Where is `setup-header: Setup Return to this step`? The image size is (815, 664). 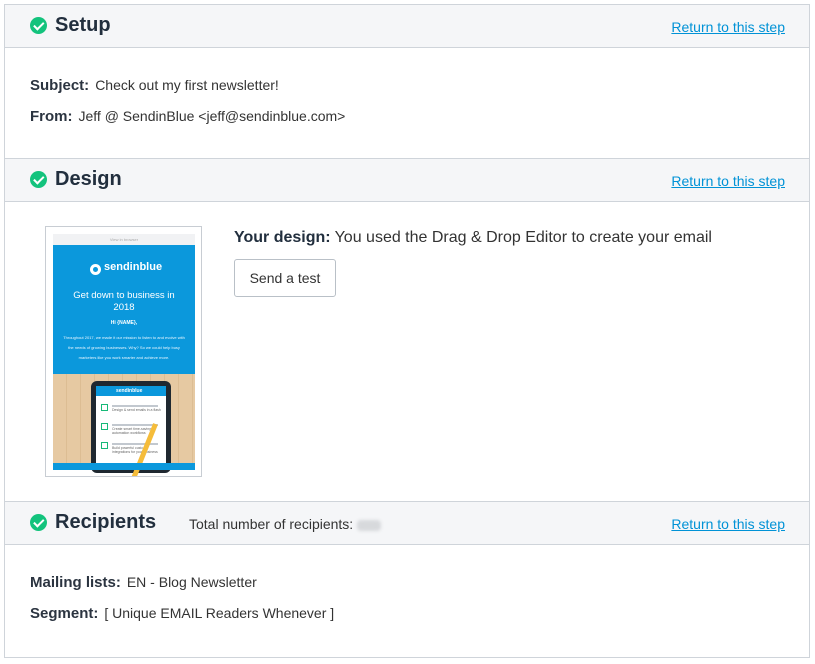
setup-header: Setup Return to this step is located at coordinates (407, 26).